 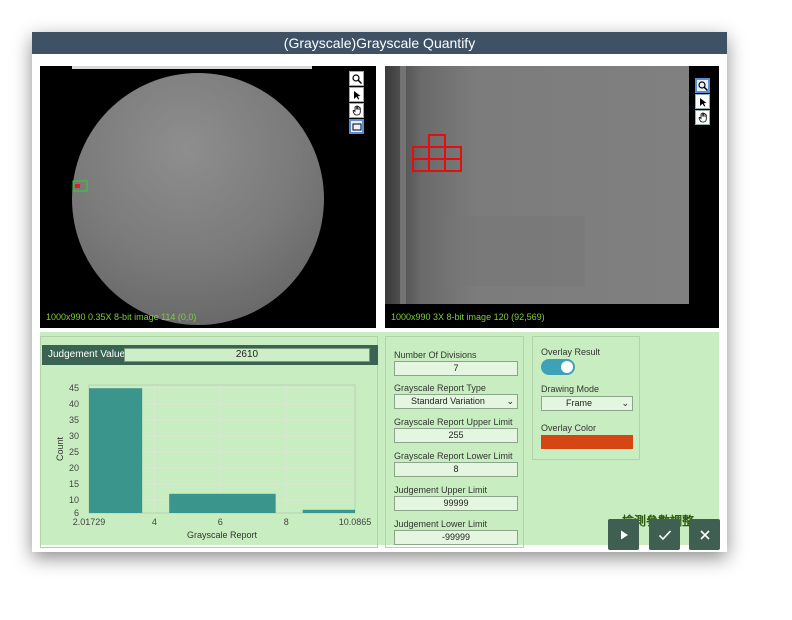 I want to click on drawing-mode-value: Frame, so click(x=578, y=403).